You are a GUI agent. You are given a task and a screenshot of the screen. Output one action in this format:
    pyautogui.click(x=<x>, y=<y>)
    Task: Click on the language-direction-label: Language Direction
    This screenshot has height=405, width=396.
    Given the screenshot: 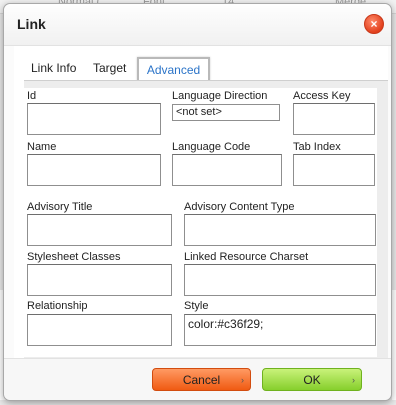 What is the action you would take?
    pyautogui.click(x=220, y=96)
    